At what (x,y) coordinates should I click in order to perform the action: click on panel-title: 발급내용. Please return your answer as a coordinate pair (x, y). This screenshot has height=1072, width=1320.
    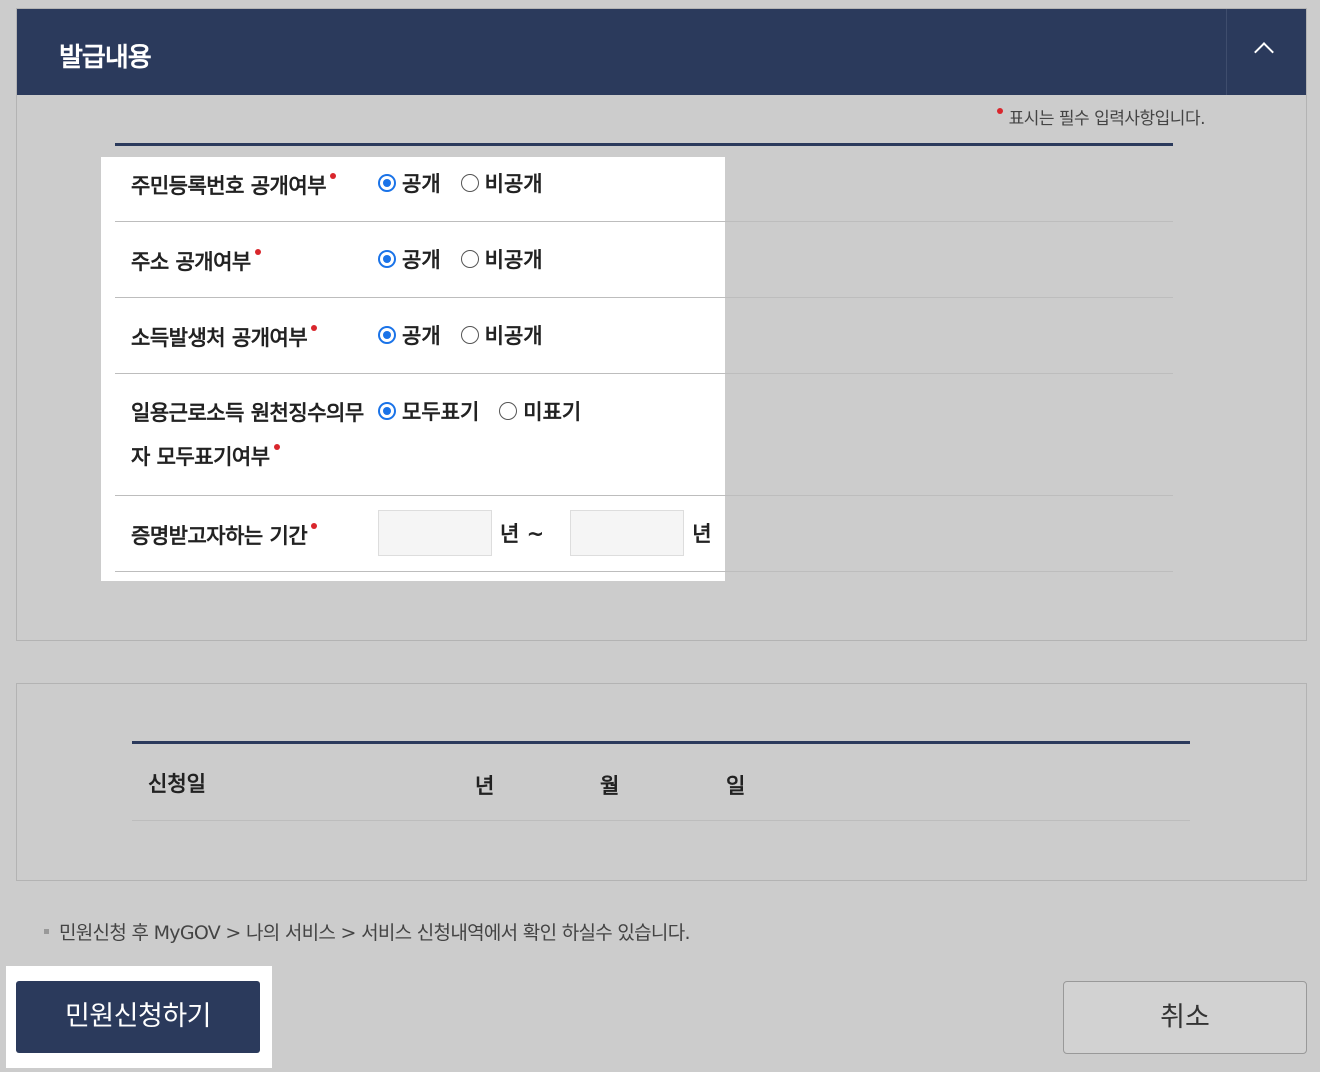
    Looking at the image, I should click on (105, 58).